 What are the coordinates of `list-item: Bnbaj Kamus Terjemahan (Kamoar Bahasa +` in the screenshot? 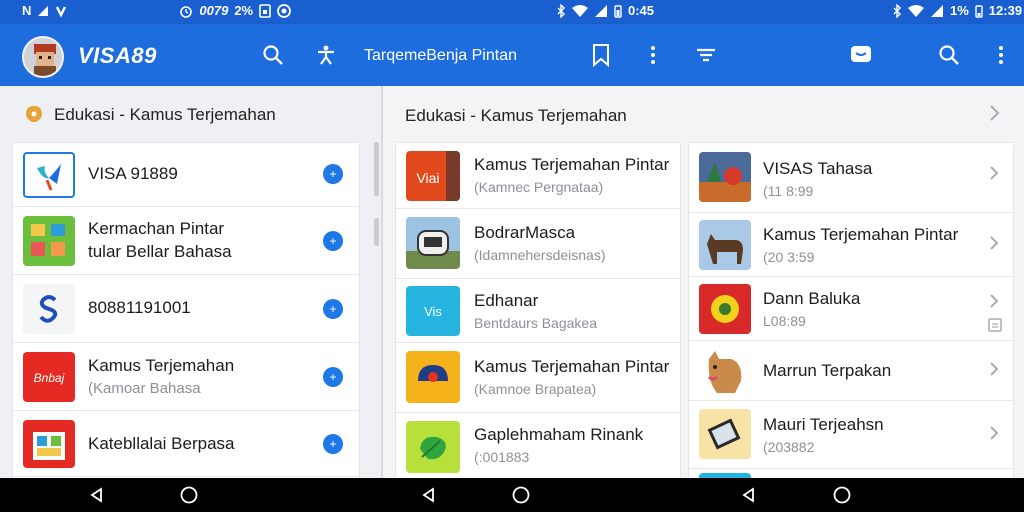 It's located at (186, 377).